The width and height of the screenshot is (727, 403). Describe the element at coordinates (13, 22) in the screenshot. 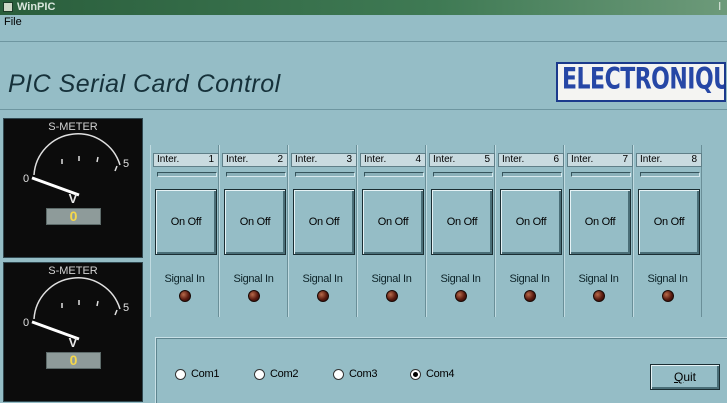

I see `menu-file: File` at that location.